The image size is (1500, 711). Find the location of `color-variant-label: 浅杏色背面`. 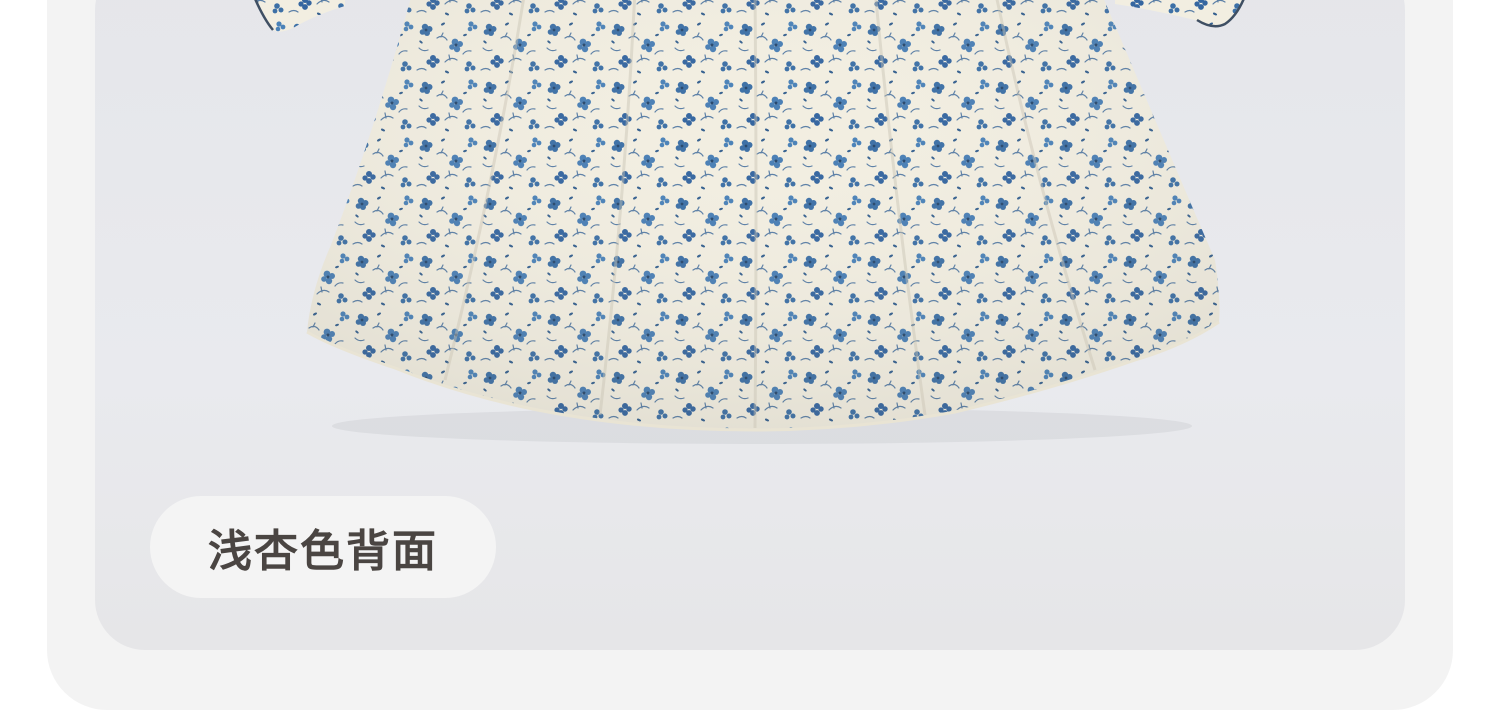

color-variant-label: 浅杏色背面 is located at coordinates (323, 547).